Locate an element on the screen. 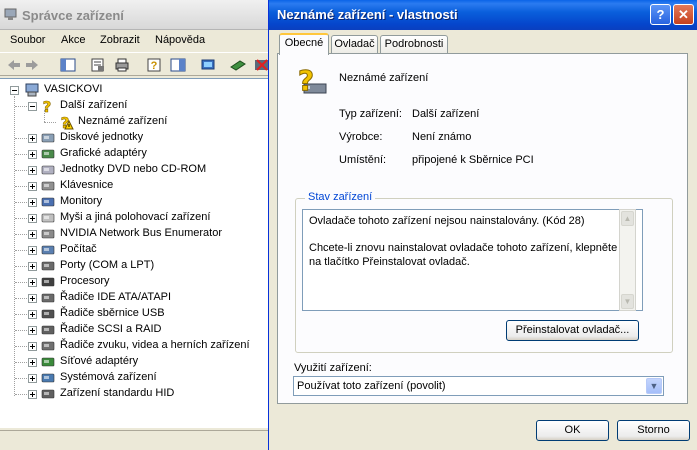  tree-item-label: Klávesnice is located at coordinates (87, 185).